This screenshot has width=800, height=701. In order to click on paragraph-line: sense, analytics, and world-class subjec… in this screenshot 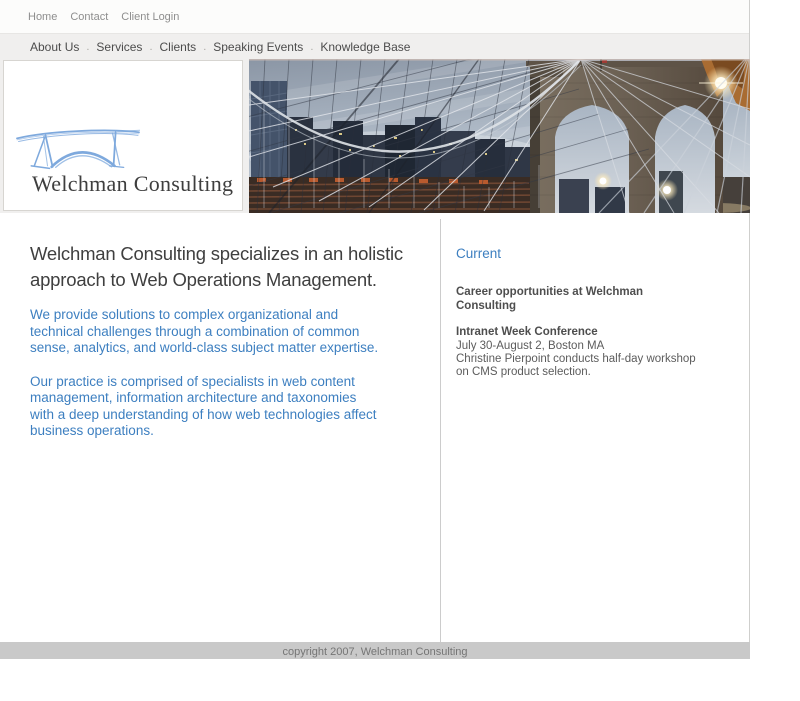, I will do `click(204, 347)`.